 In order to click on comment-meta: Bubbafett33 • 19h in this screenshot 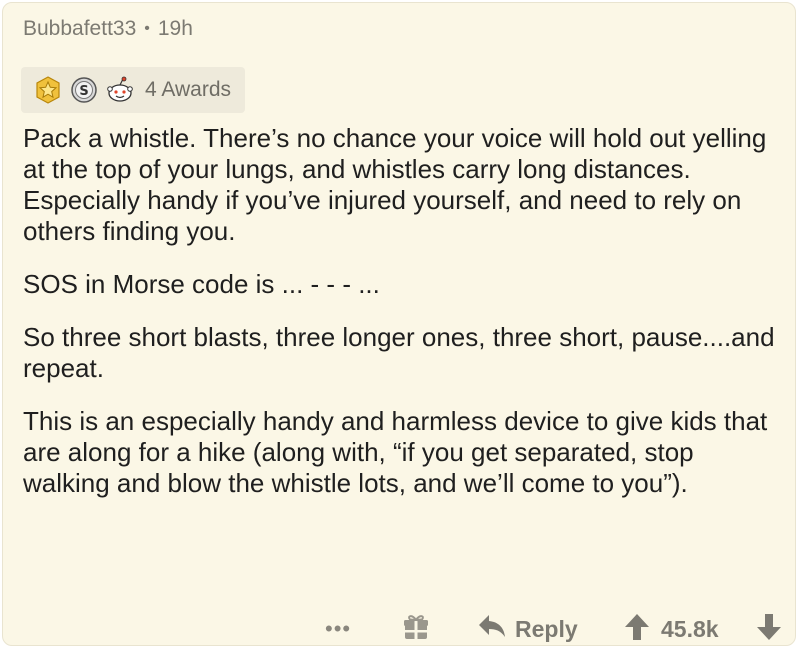, I will do `click(108, 29)`.